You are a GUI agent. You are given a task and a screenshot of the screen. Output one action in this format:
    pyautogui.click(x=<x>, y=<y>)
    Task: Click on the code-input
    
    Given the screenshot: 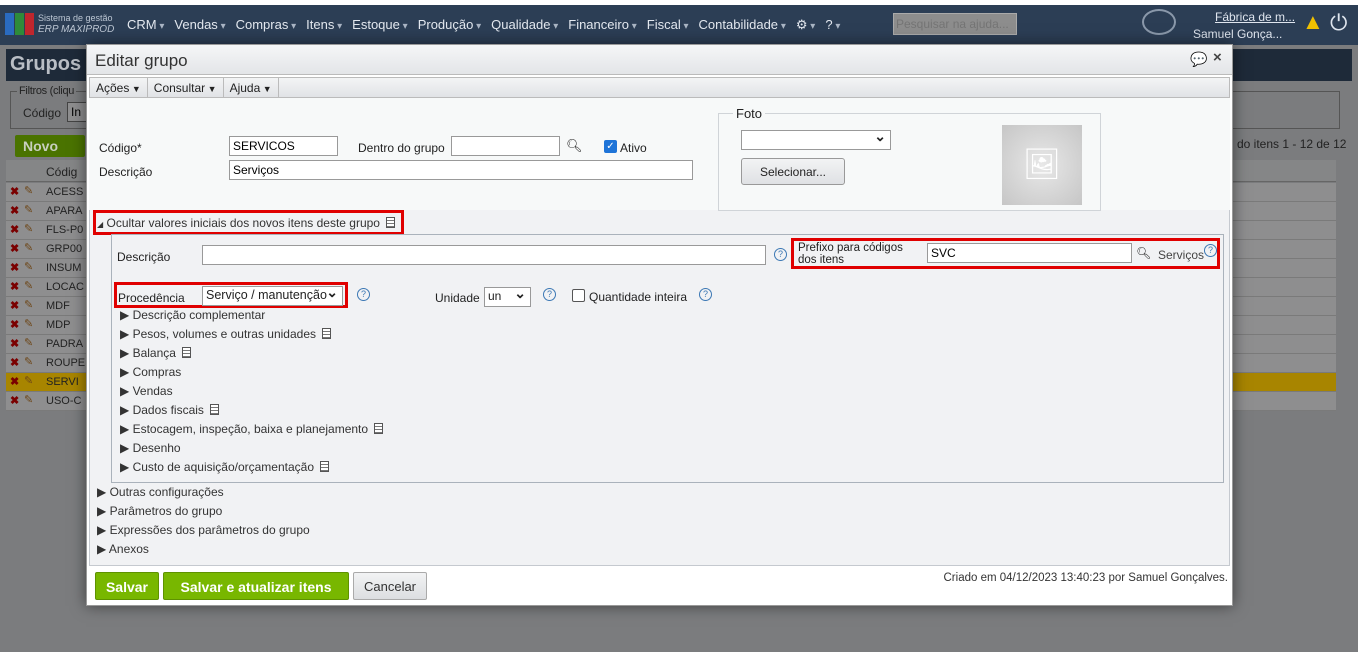 What is the action you would take?
    pyautogui.click(x=283, y=146)
    